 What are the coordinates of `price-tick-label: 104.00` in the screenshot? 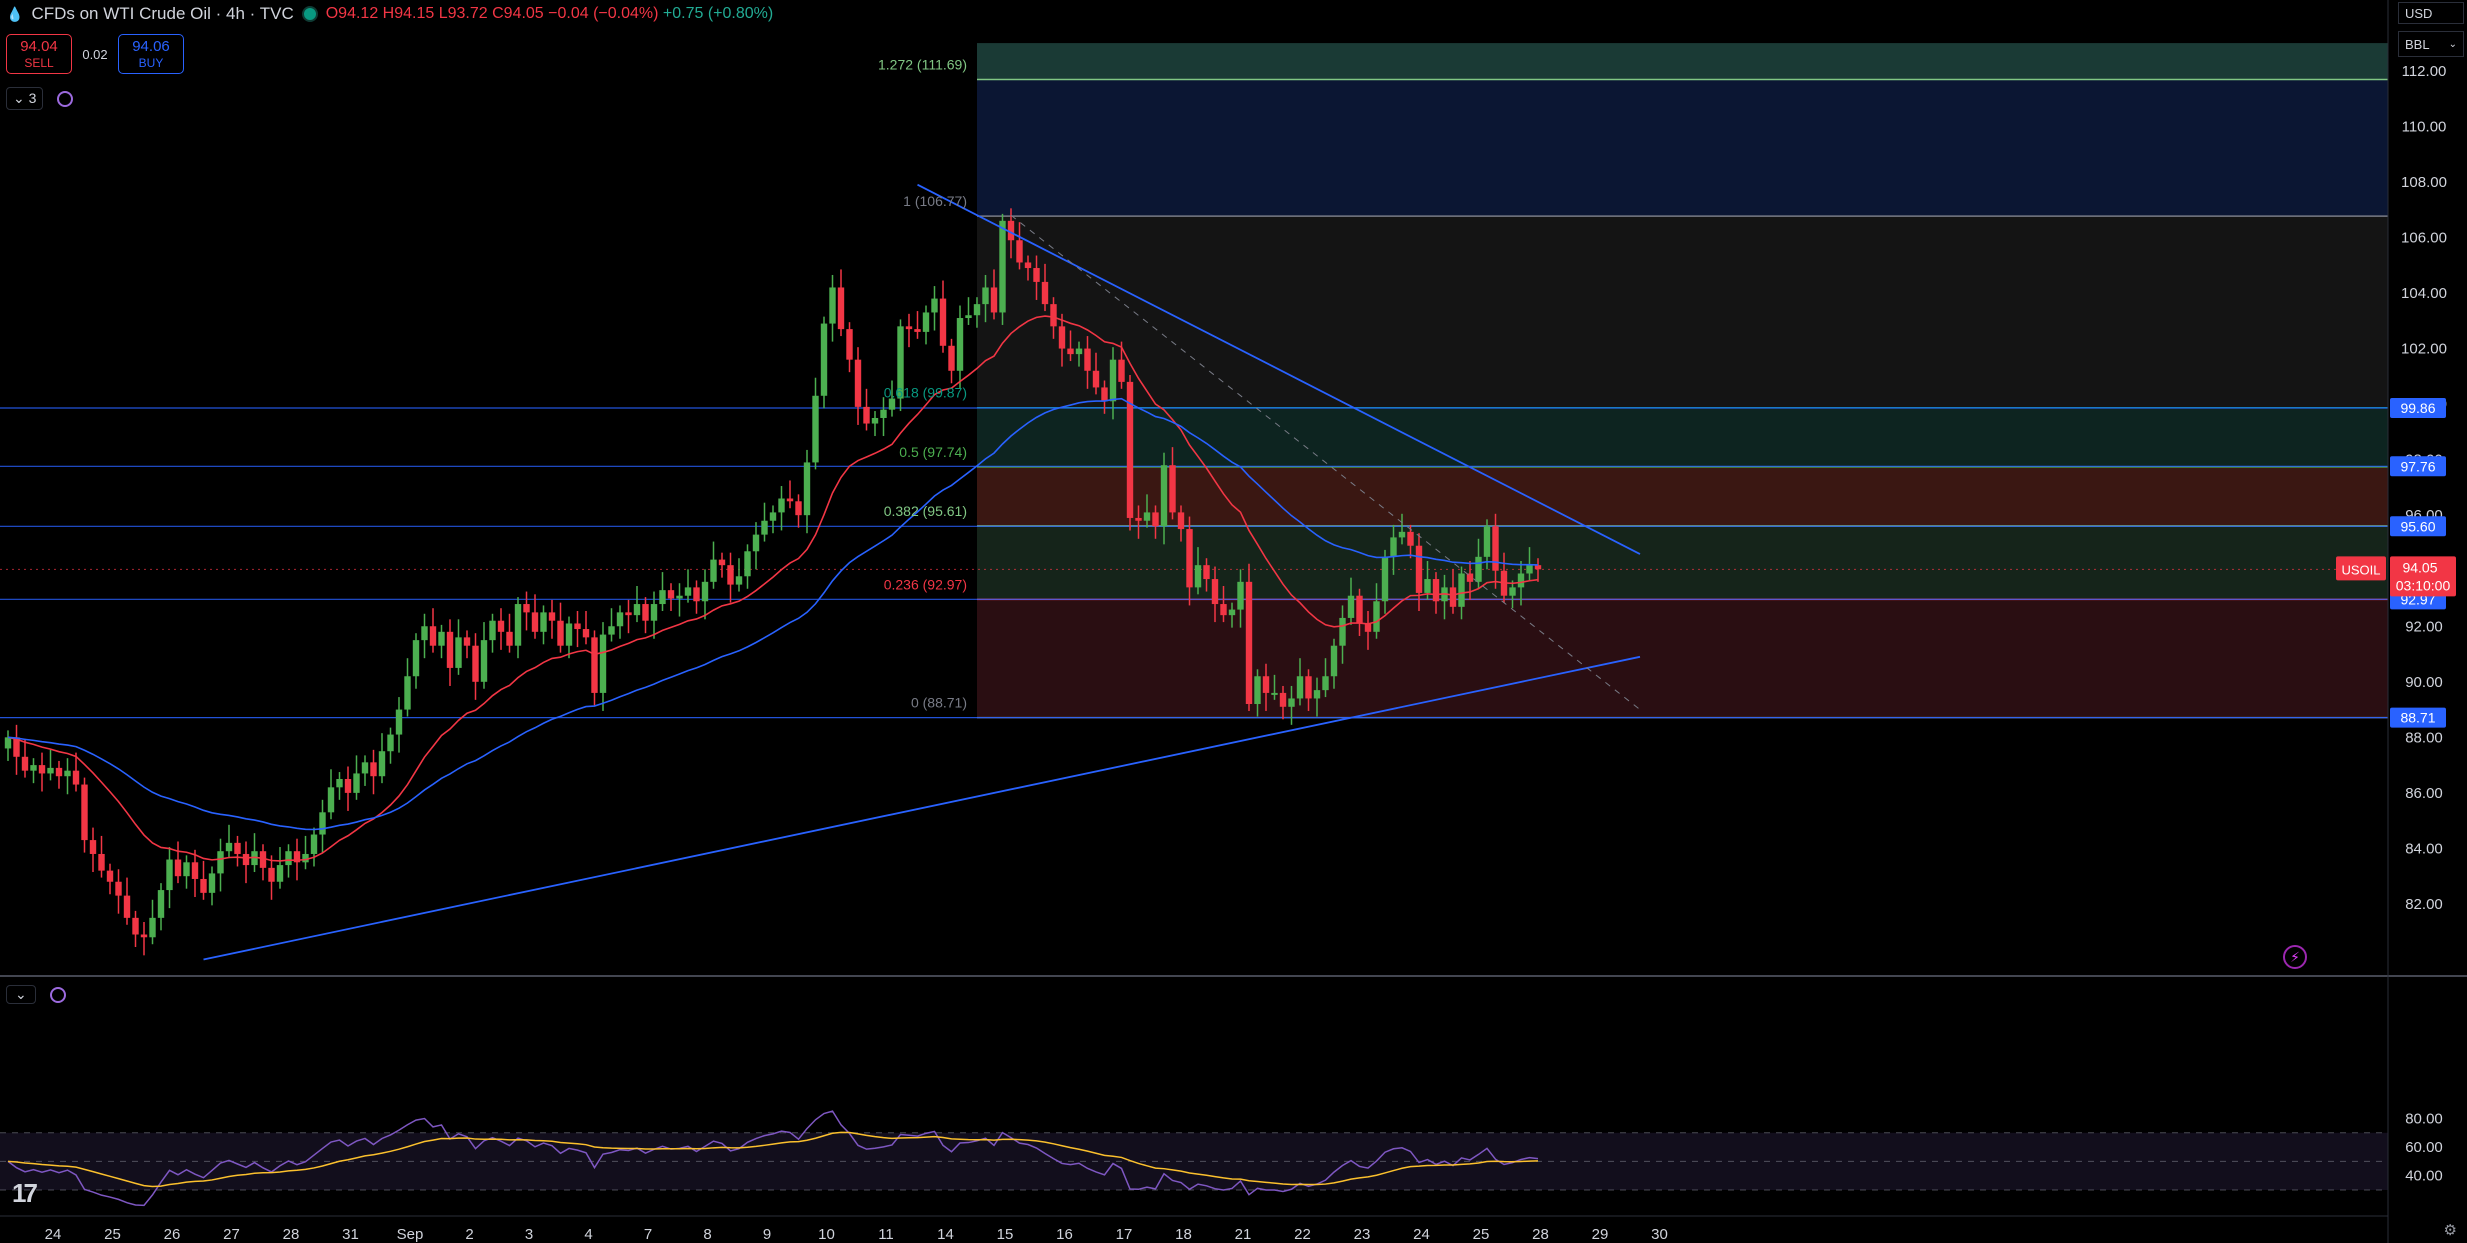 It's located at (2424, 293).